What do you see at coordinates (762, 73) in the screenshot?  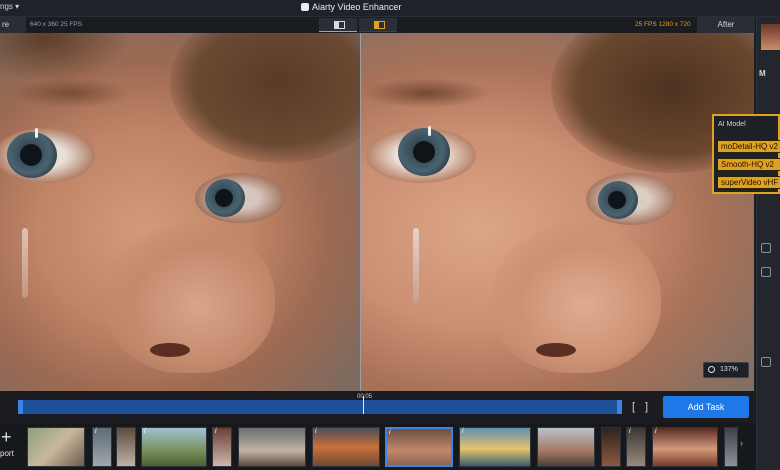 I see `model-section-label: M` at bounding box center [762, 73].